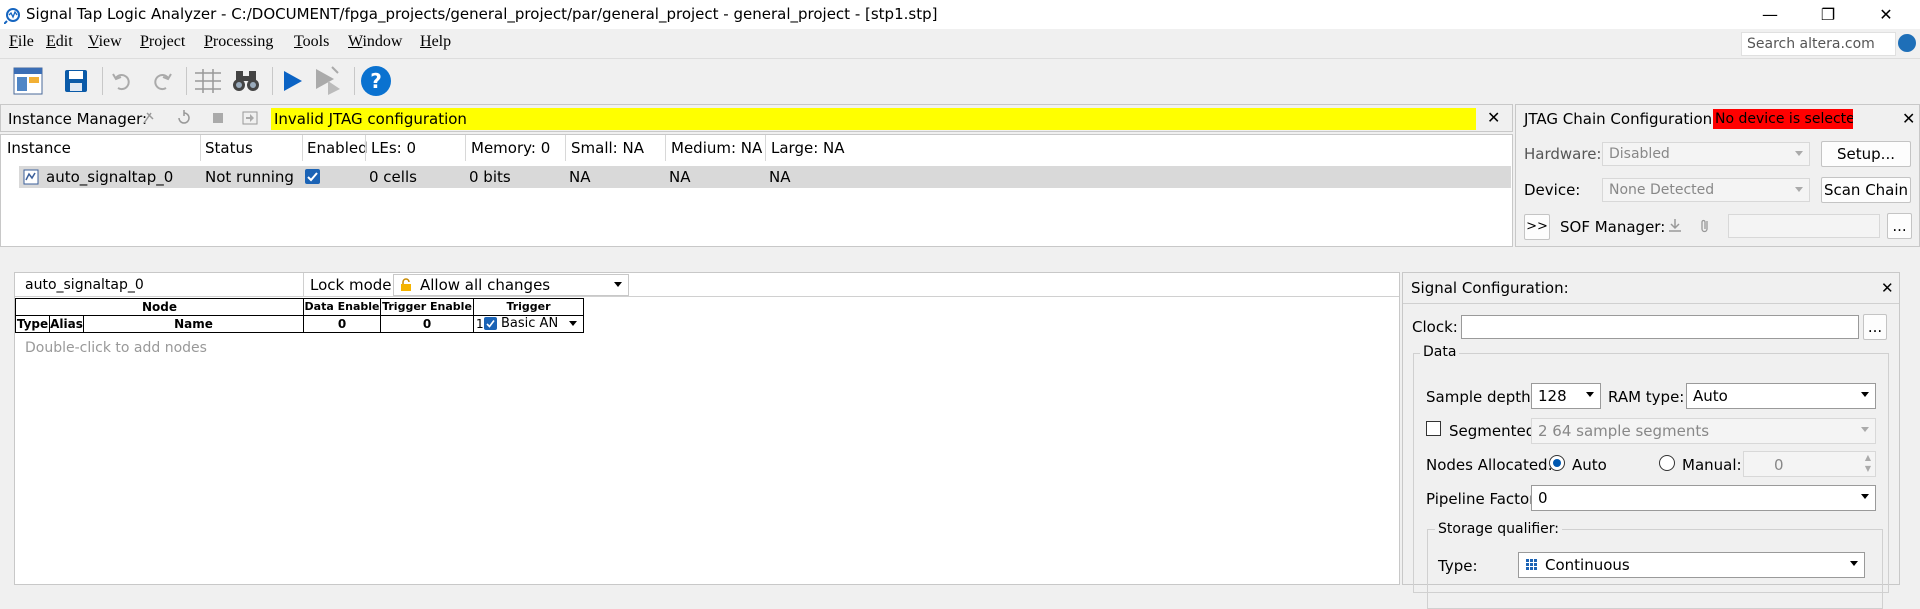 The image size is (1920, 609). What do you see at coordinates (1490, 288) in the screenshot?
I see `signal-config-title: Signal Configuration:` at bounding box center [1490, 288].